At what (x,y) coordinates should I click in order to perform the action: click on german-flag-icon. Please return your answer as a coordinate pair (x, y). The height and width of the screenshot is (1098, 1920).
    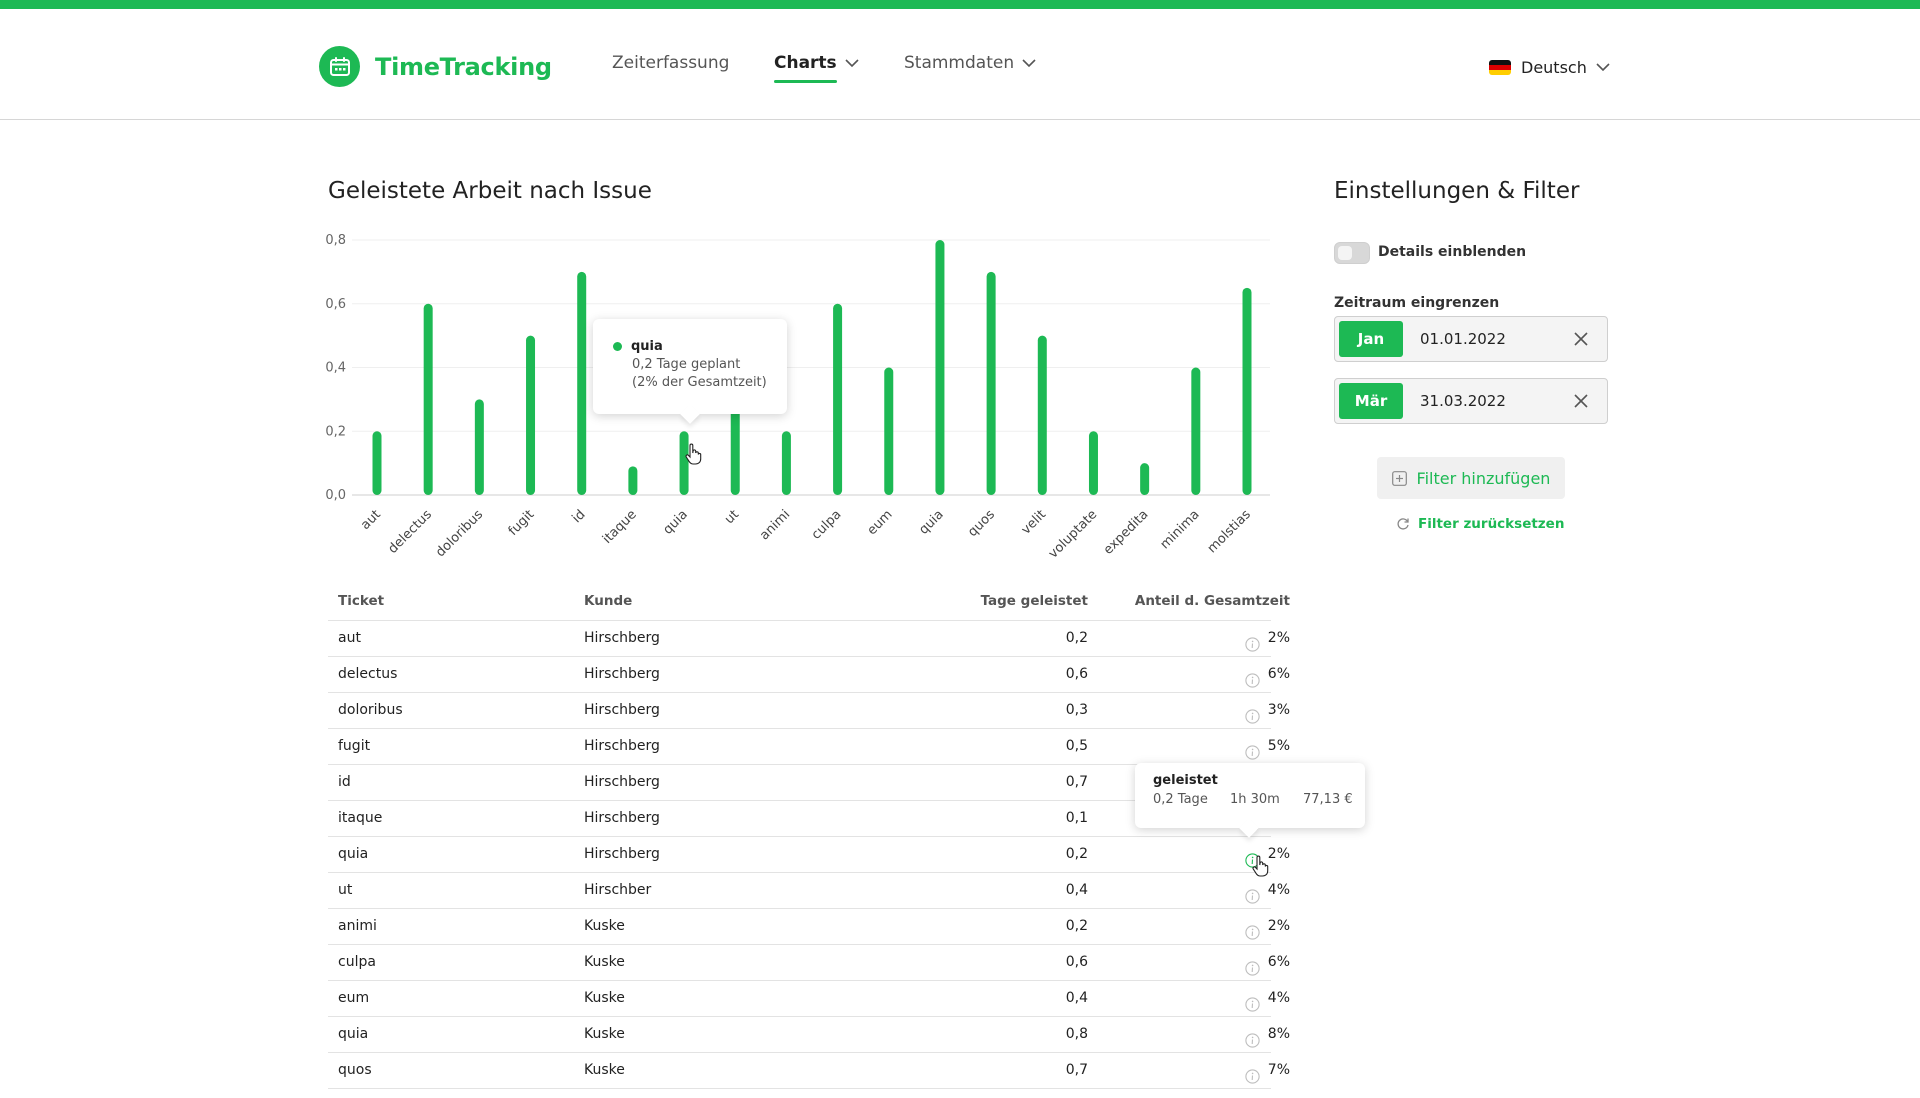
    Looking at the image, I should click on (1500, 67).